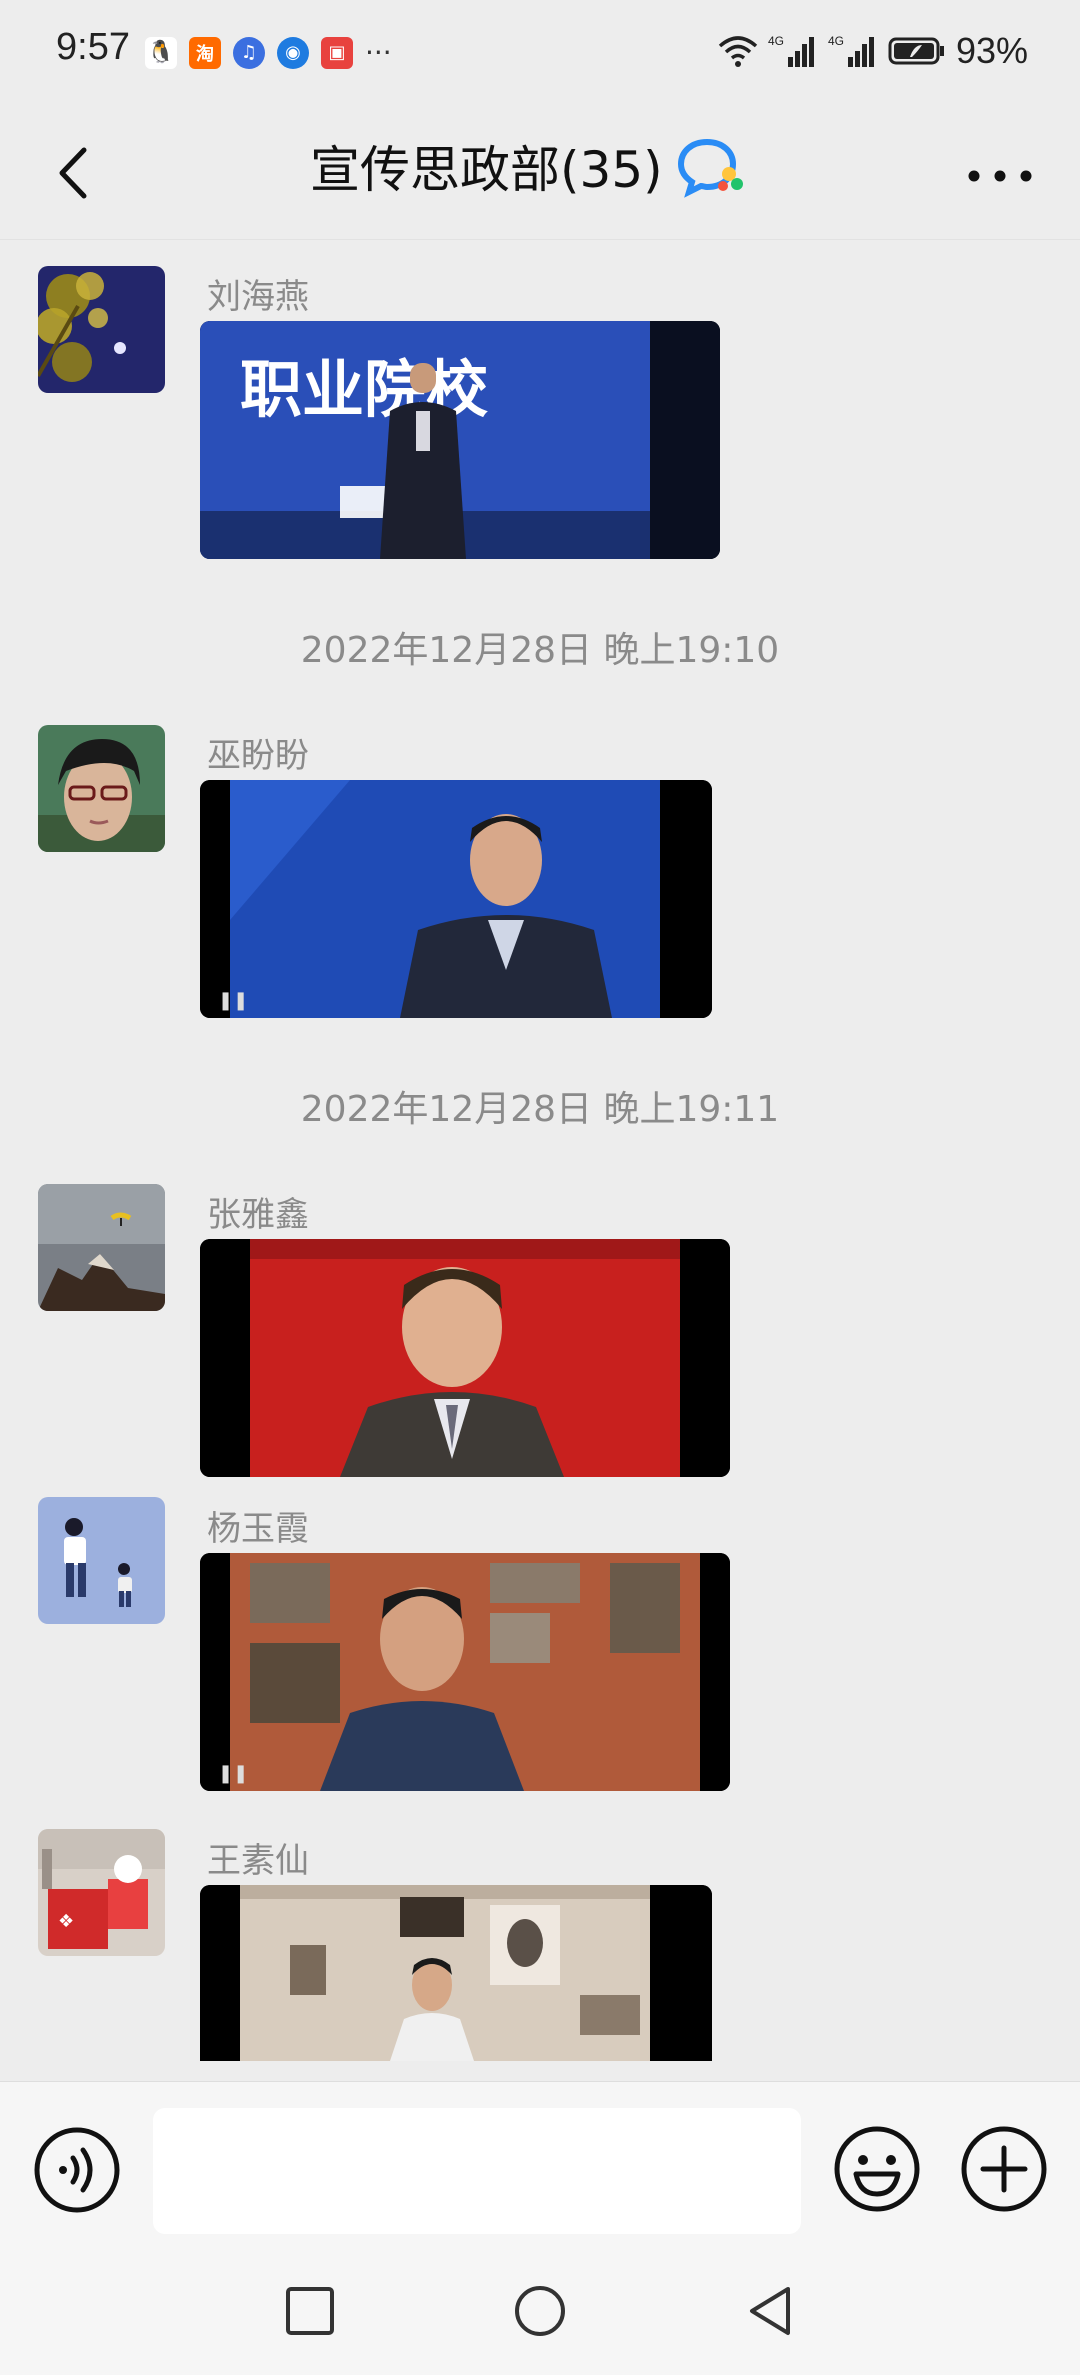 This screenshot has width=1080, height=2375. I want to click on sender-name: 刘海燕, so click(258, 297).